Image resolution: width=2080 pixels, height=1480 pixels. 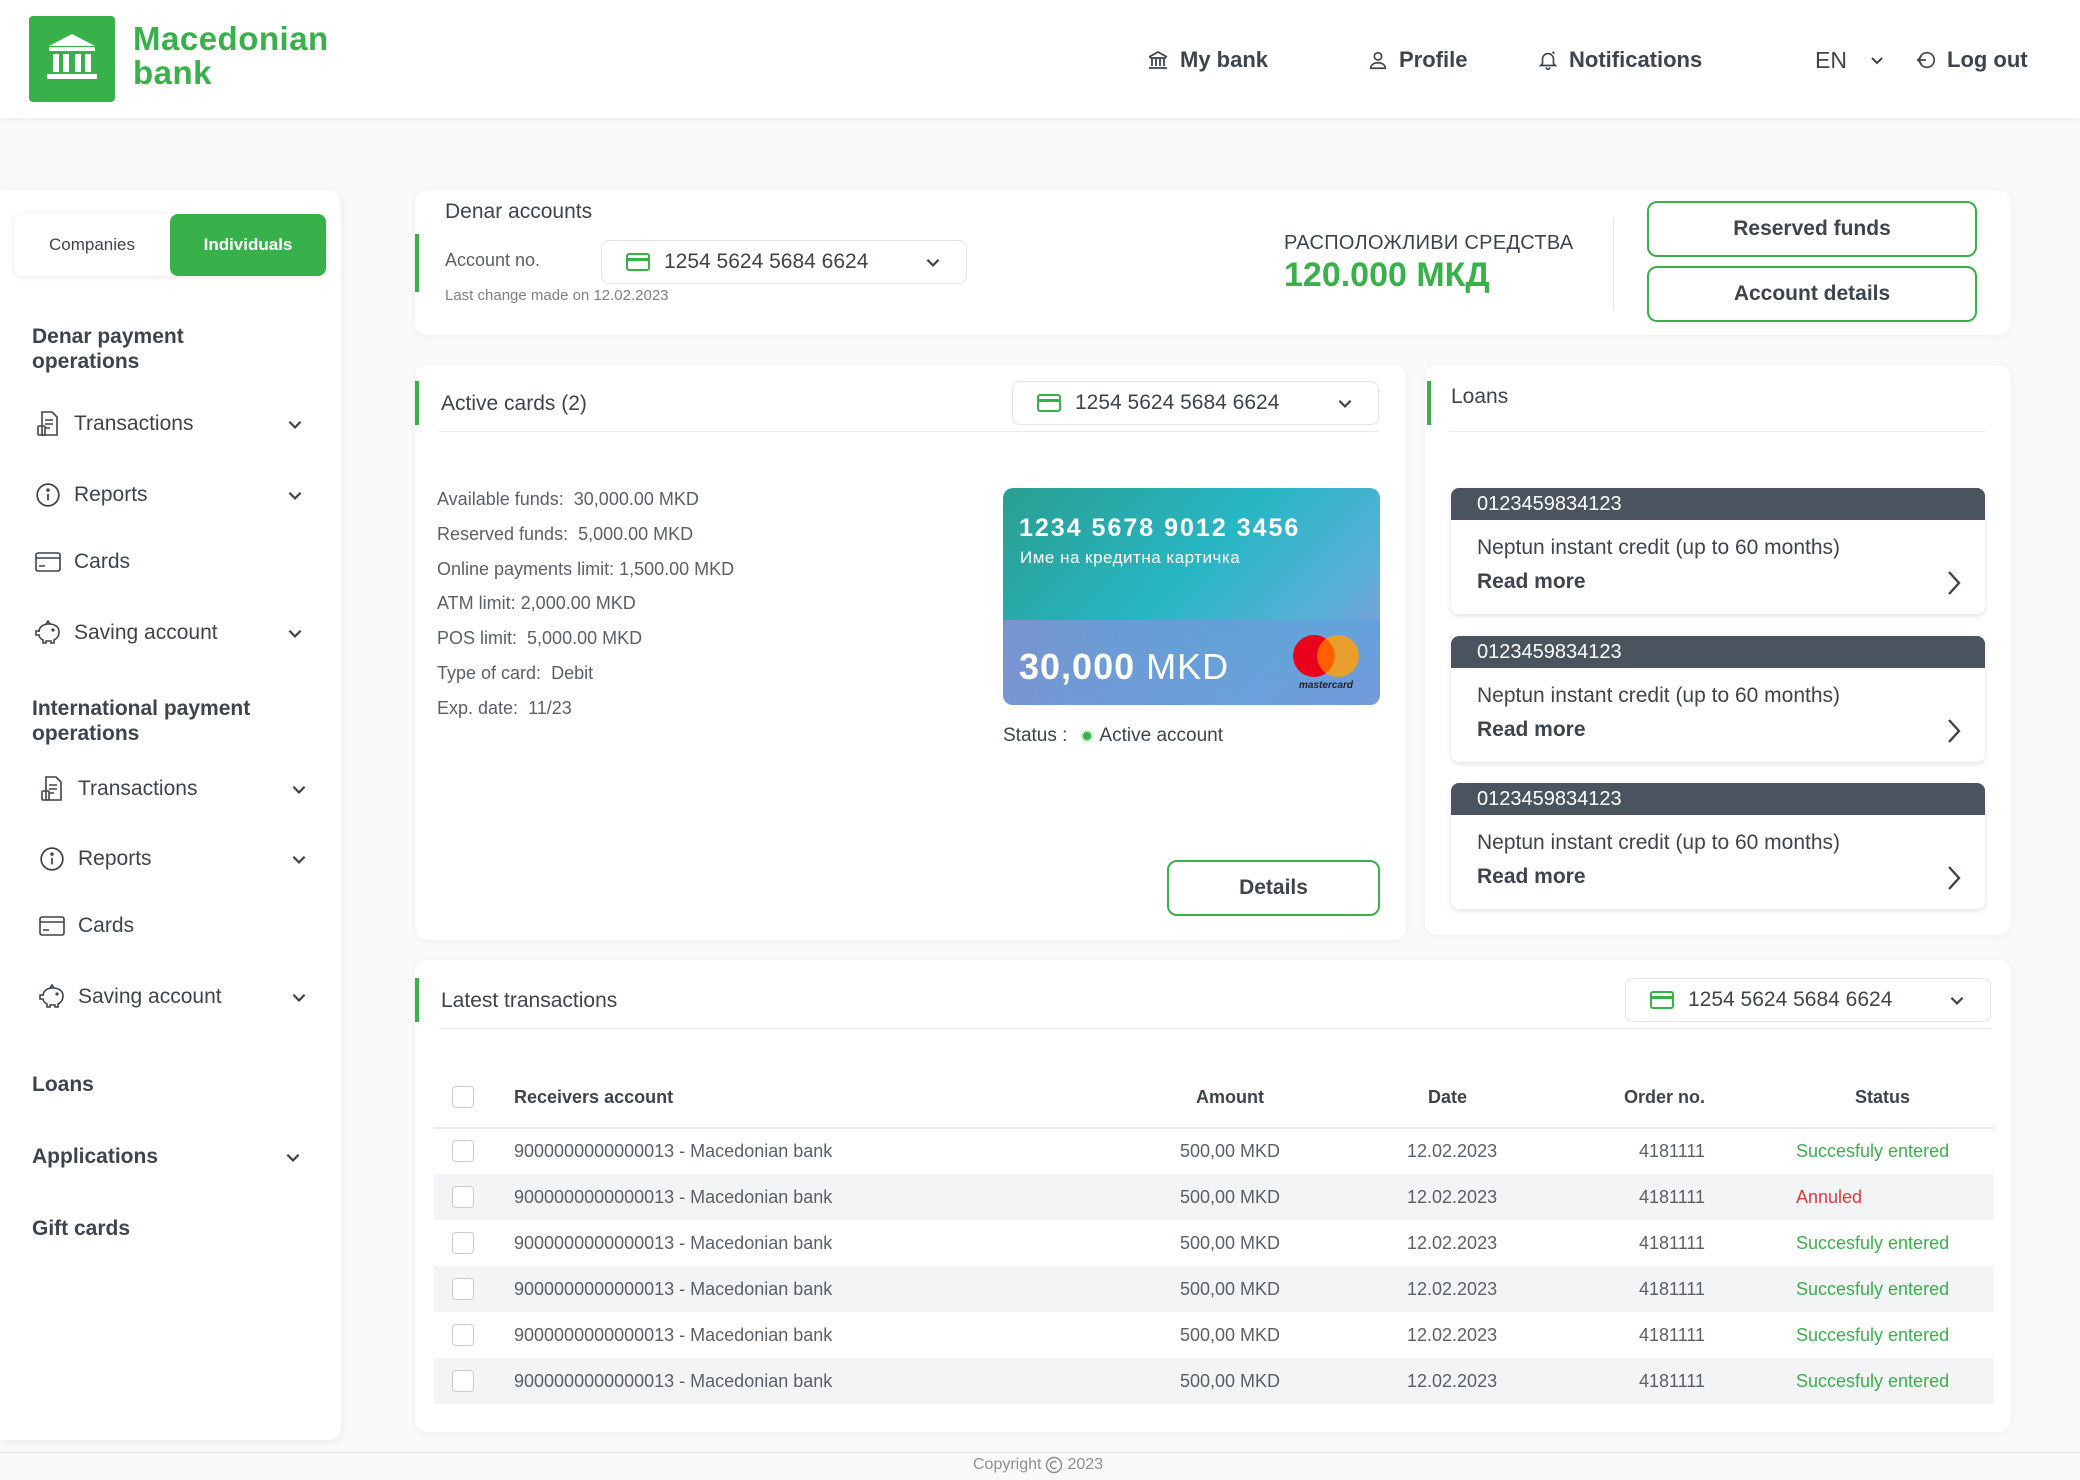 What do you see at coordinates (463, 1097) in the screenshot?
I see `select-all-checkbox` at bounding box center [463, 1097].